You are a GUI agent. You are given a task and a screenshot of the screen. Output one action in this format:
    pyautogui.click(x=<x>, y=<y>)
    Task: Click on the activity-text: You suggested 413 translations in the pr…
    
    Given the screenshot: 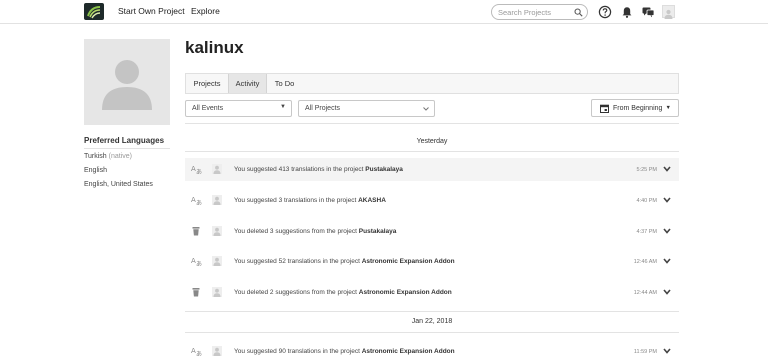 What is the action you would take?
    pyautogui.click(x=318, y=169)
    